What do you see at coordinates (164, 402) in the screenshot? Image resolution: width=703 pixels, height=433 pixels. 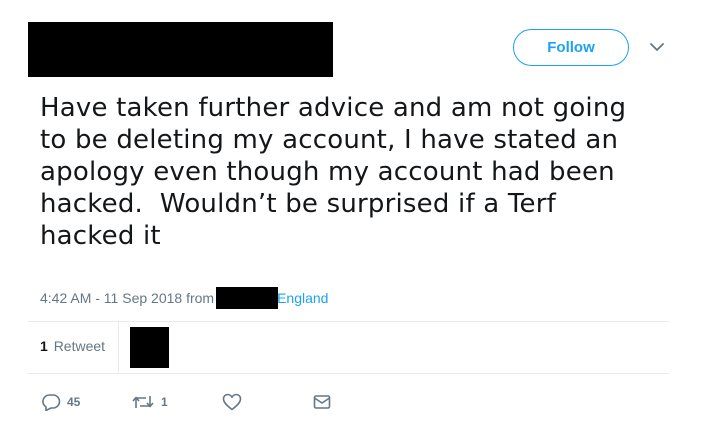 I see `retweet-action-count: 1` at bounding box center [164, 402].